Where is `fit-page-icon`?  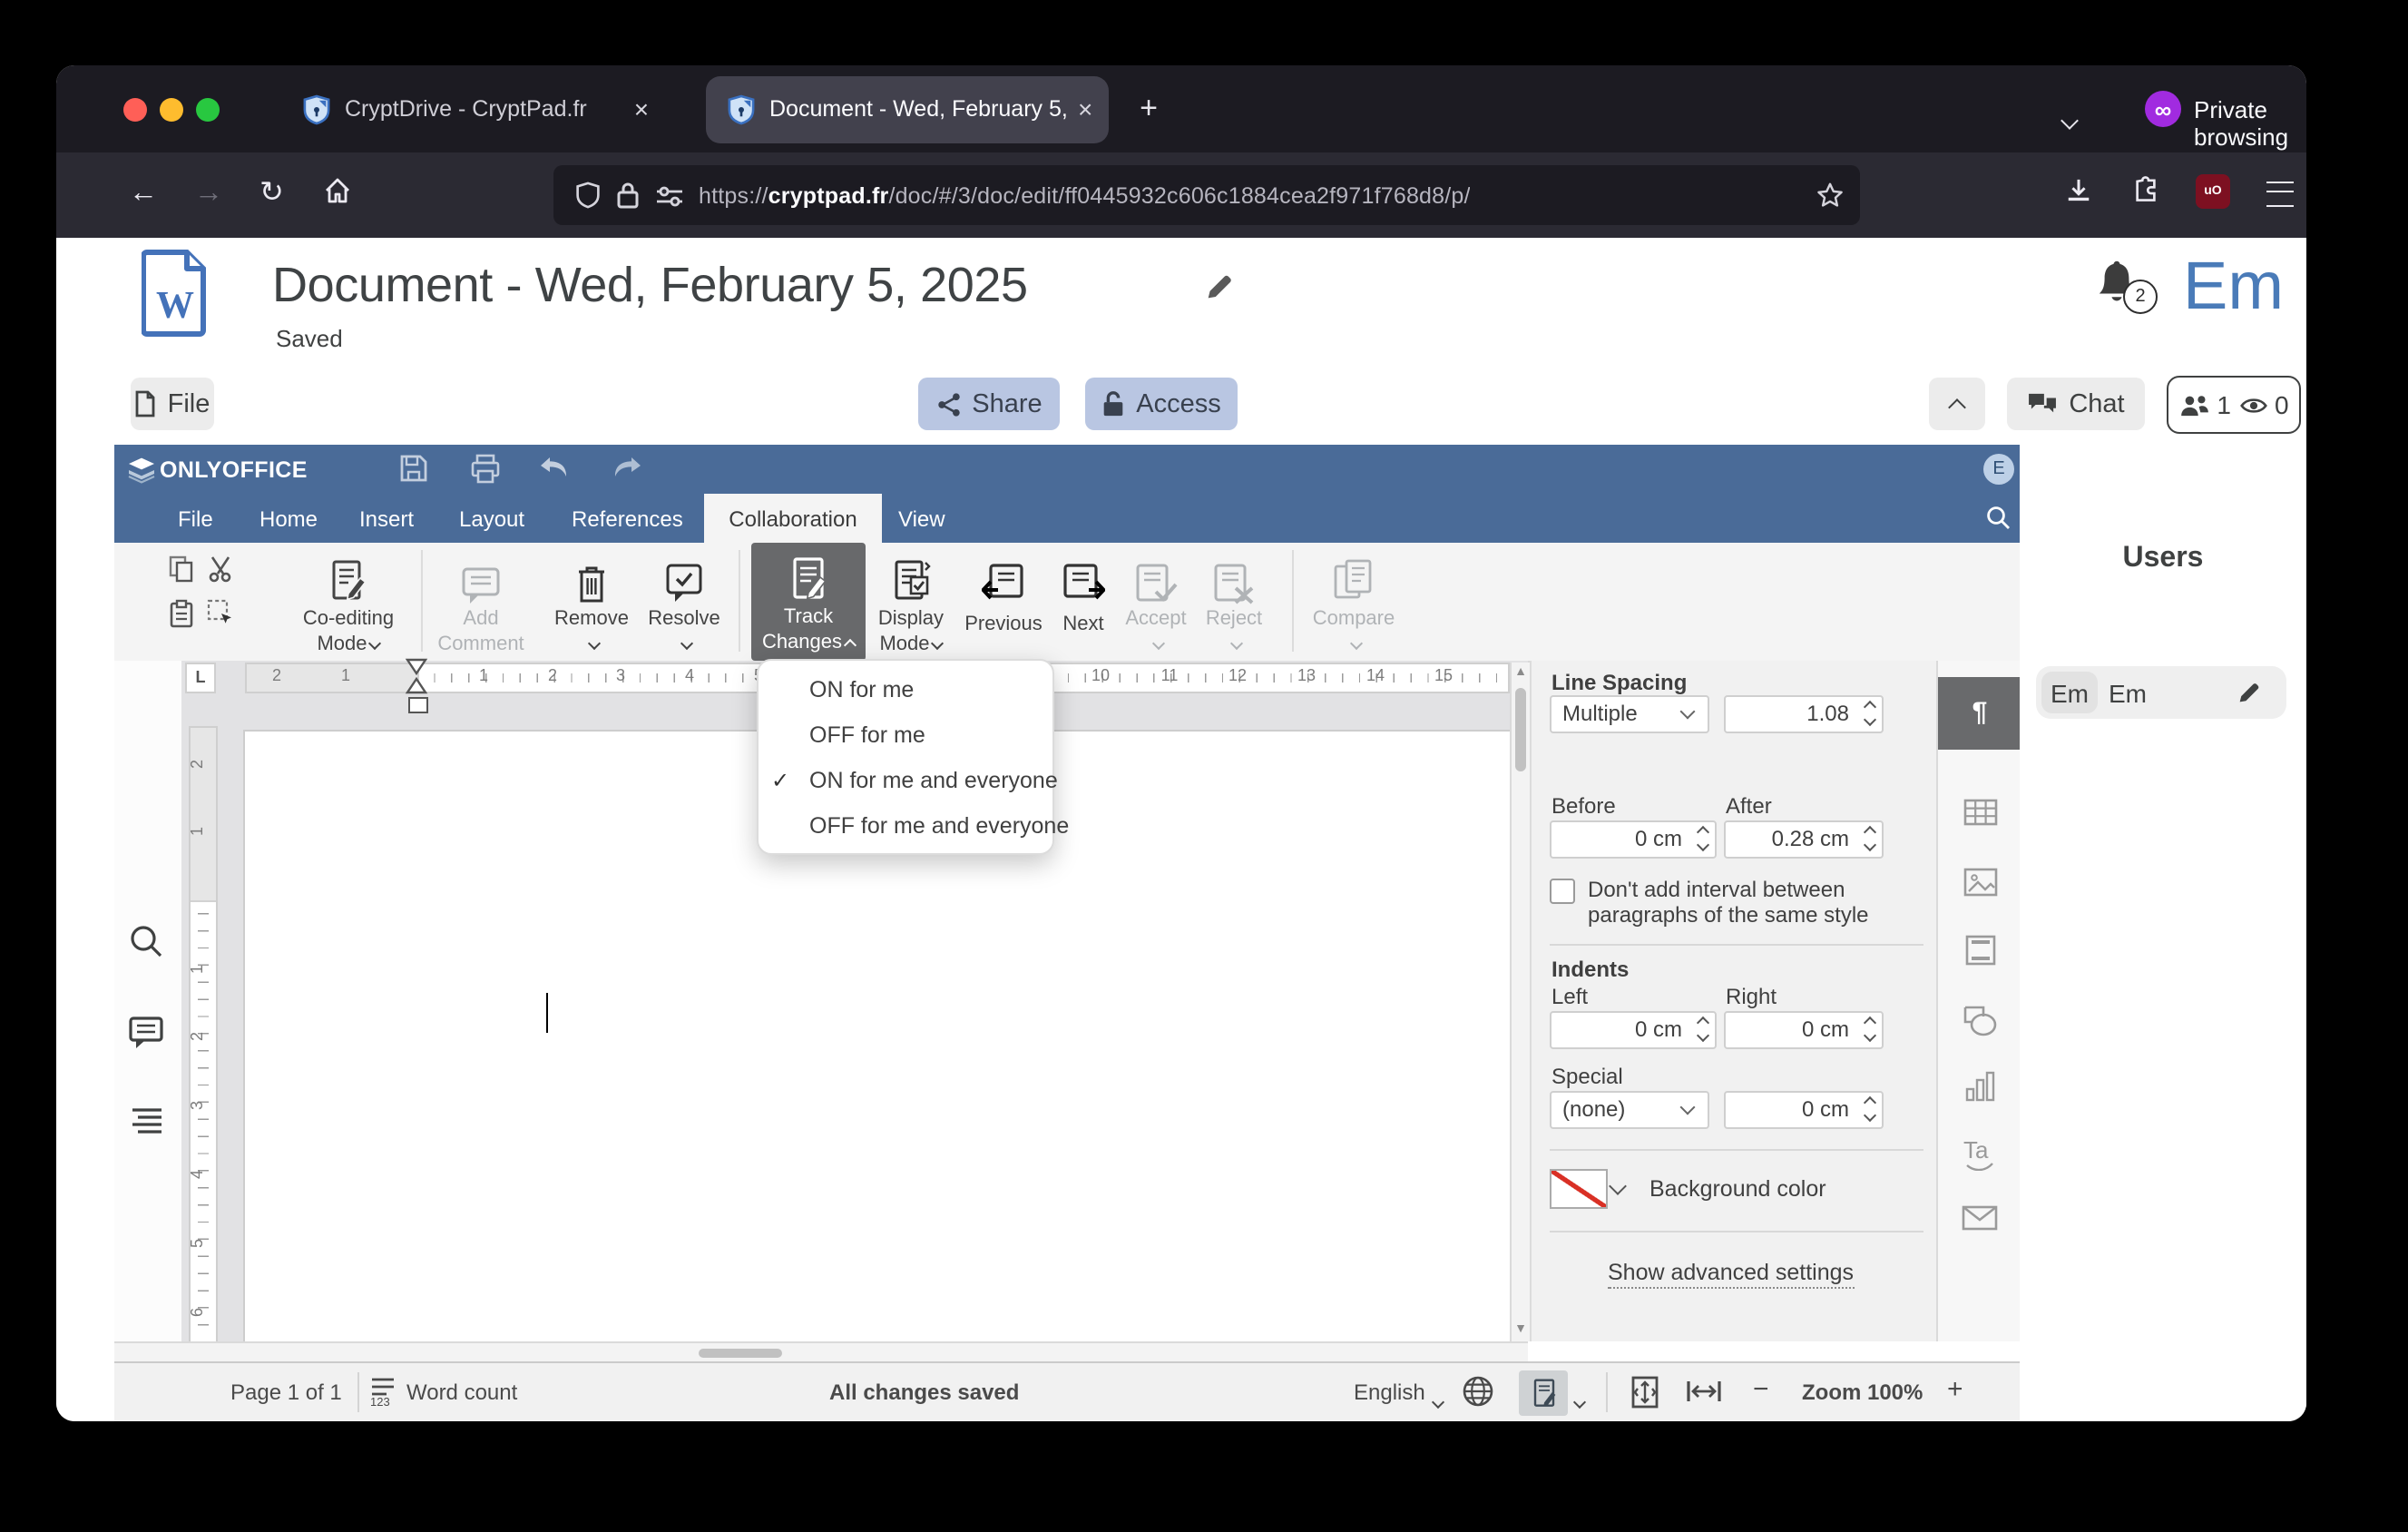
fit-page-icon is located at coordinates (1645, 1392).